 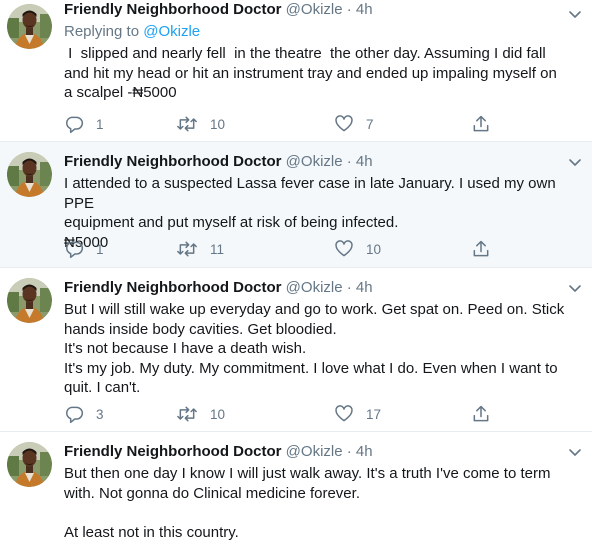 What do you see at coordinates (284, 249) in the screenshot?
I see `tweet-actions: 1 11 10` at bounding box center [284, 249].